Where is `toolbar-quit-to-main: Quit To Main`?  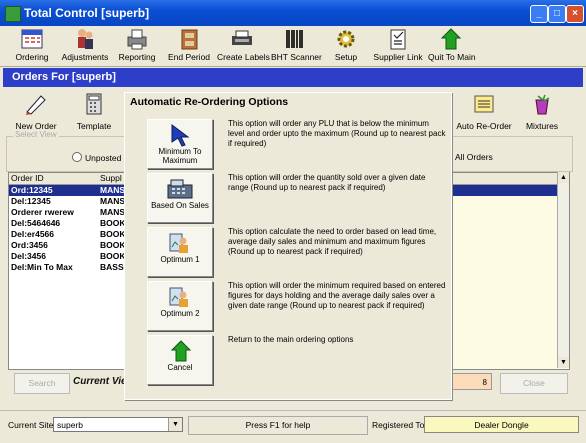
toolbar-quit-to-main: Quit To Main is located at coordinates (452, 44).